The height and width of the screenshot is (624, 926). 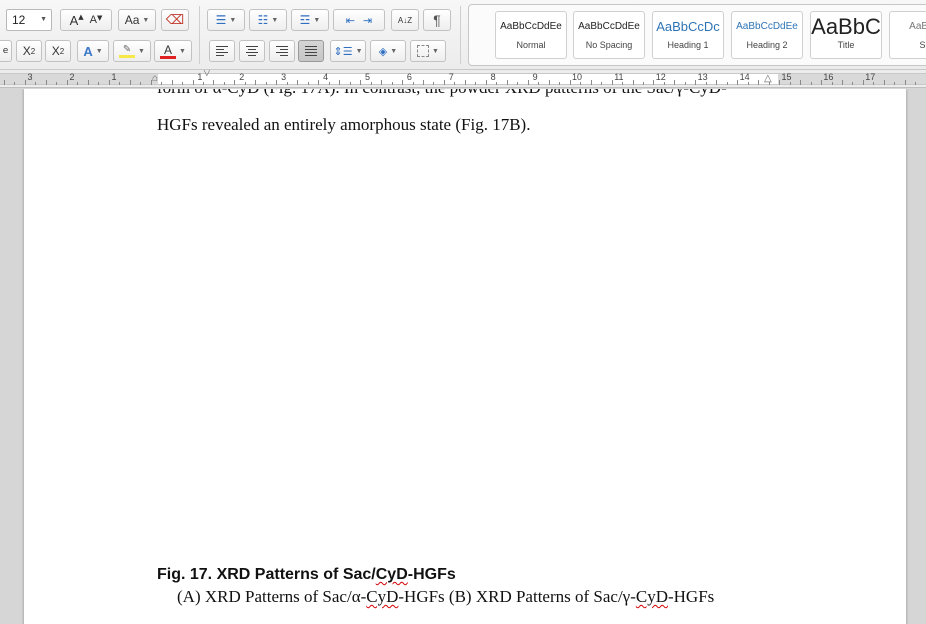 I want to click on ruler-number: 7, so click(x=451, y=77).